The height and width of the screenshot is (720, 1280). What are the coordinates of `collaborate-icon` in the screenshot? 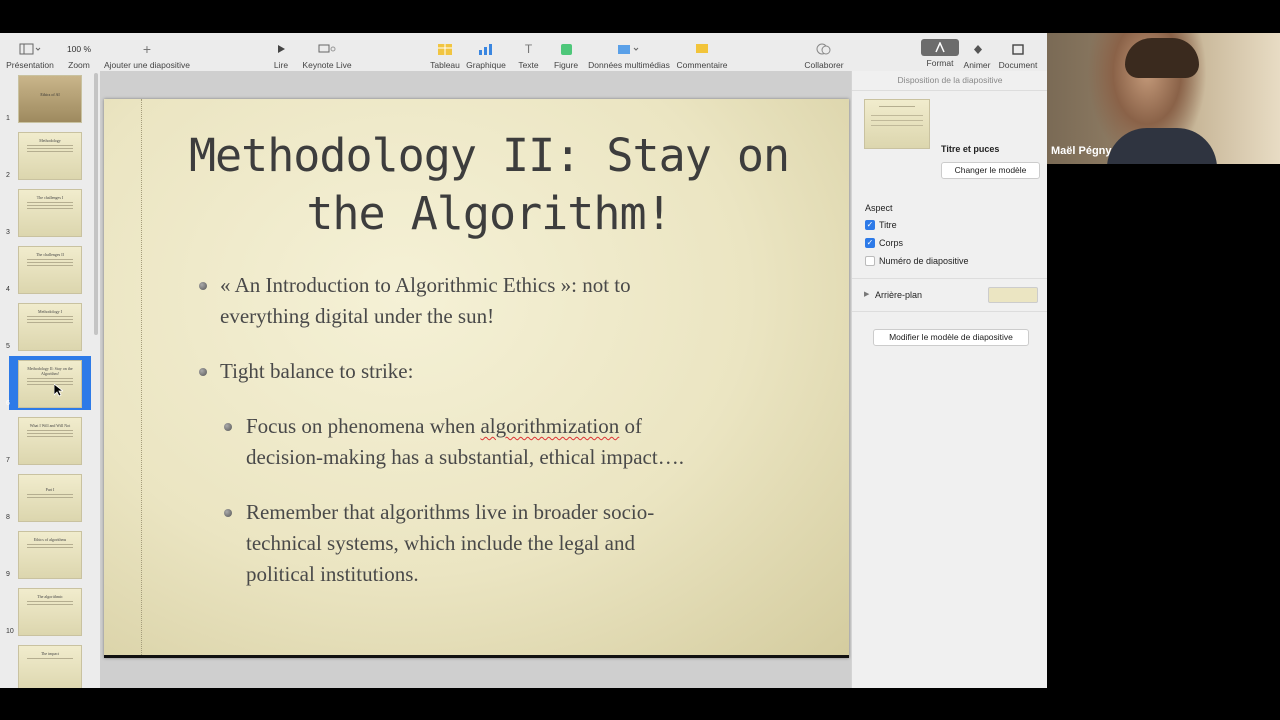 It's located at (824, 49).